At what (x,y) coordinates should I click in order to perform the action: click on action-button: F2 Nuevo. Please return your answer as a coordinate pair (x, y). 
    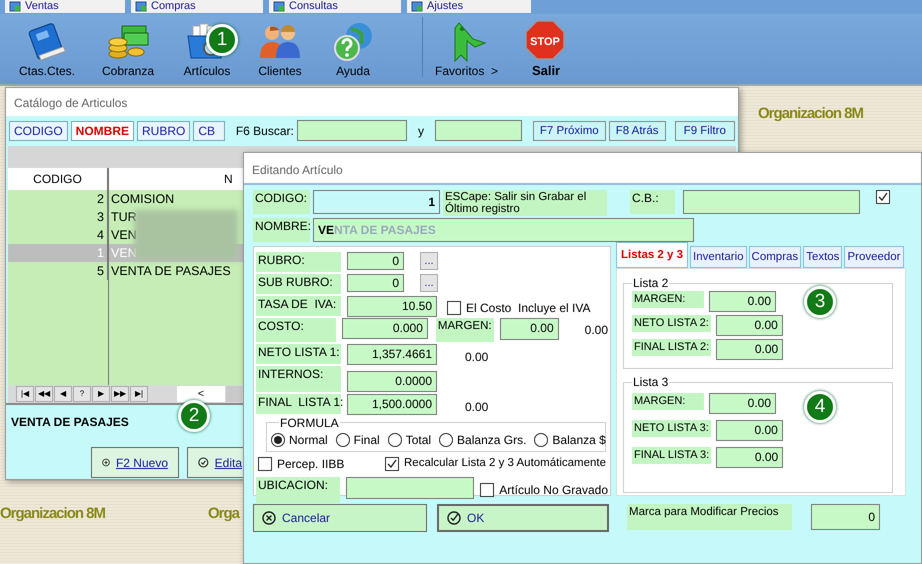
    Looking at the image, I should click on (135, 462).